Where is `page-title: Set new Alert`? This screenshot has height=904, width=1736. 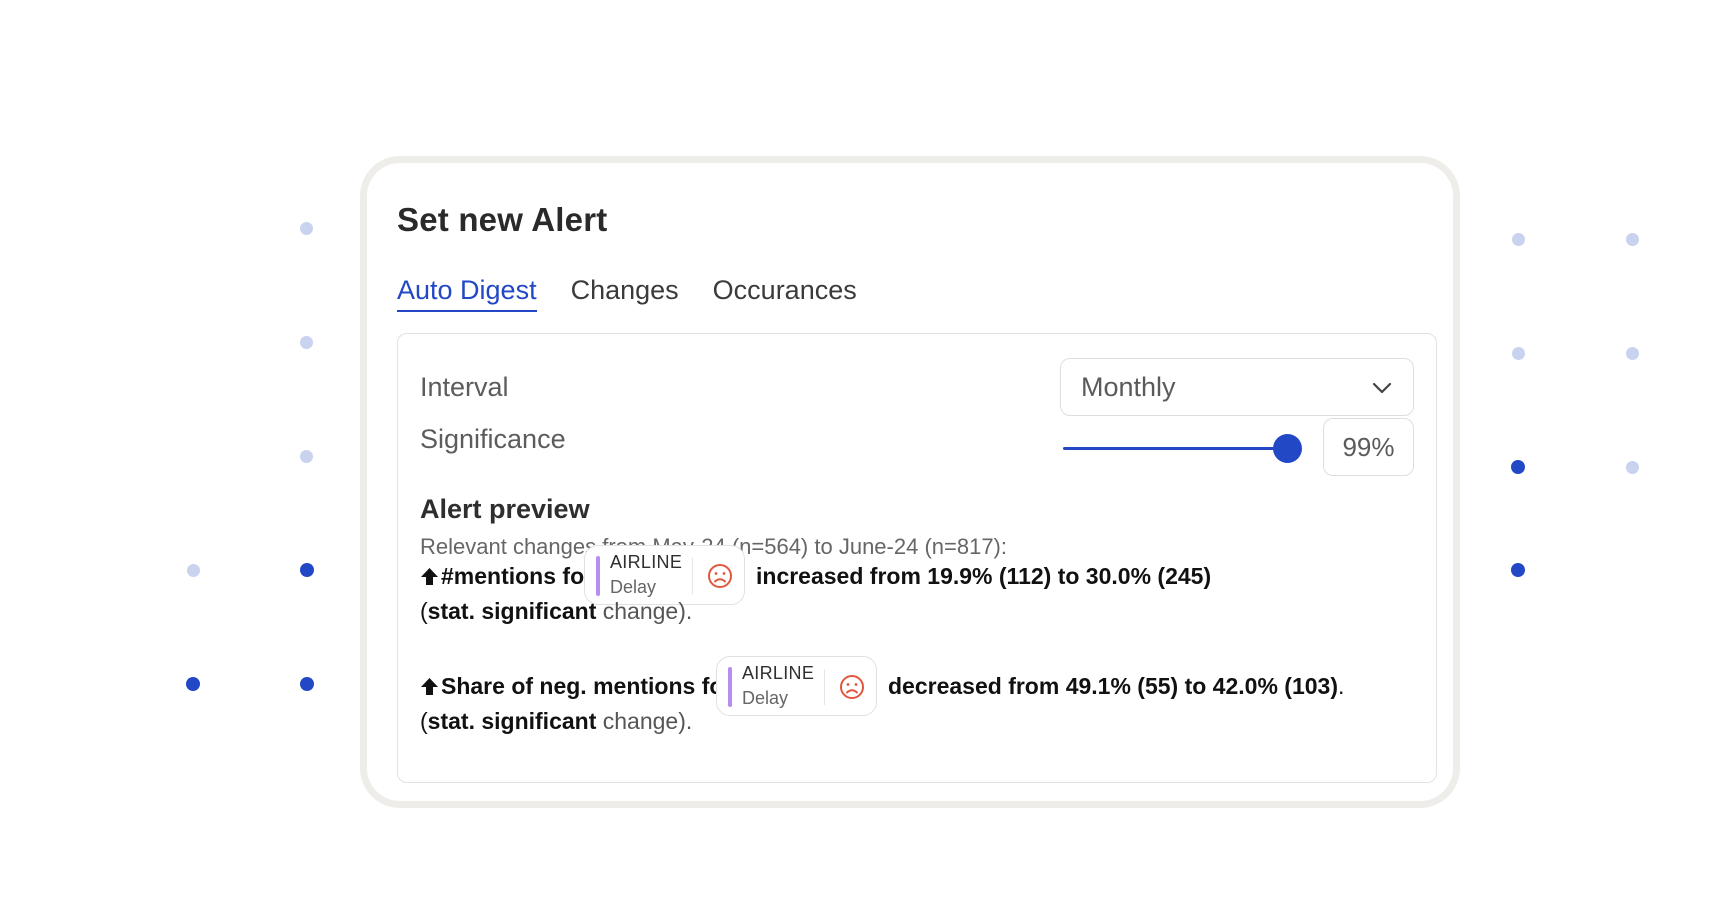 page-title: Set new Alert is located at coordinates (502, 219).